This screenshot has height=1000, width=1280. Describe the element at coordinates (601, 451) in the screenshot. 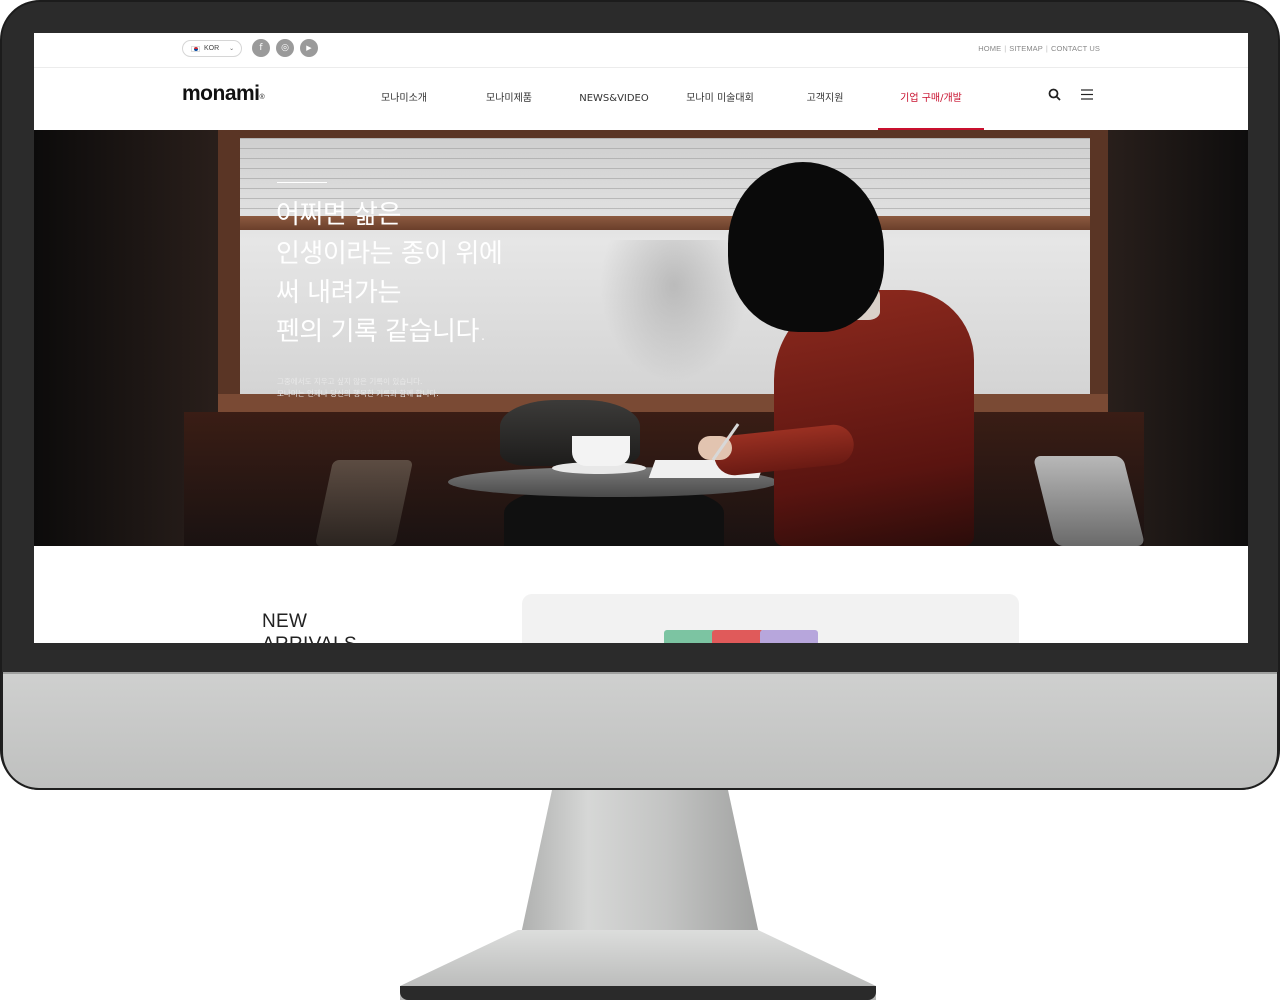

I see `coffee-cup` at that location.